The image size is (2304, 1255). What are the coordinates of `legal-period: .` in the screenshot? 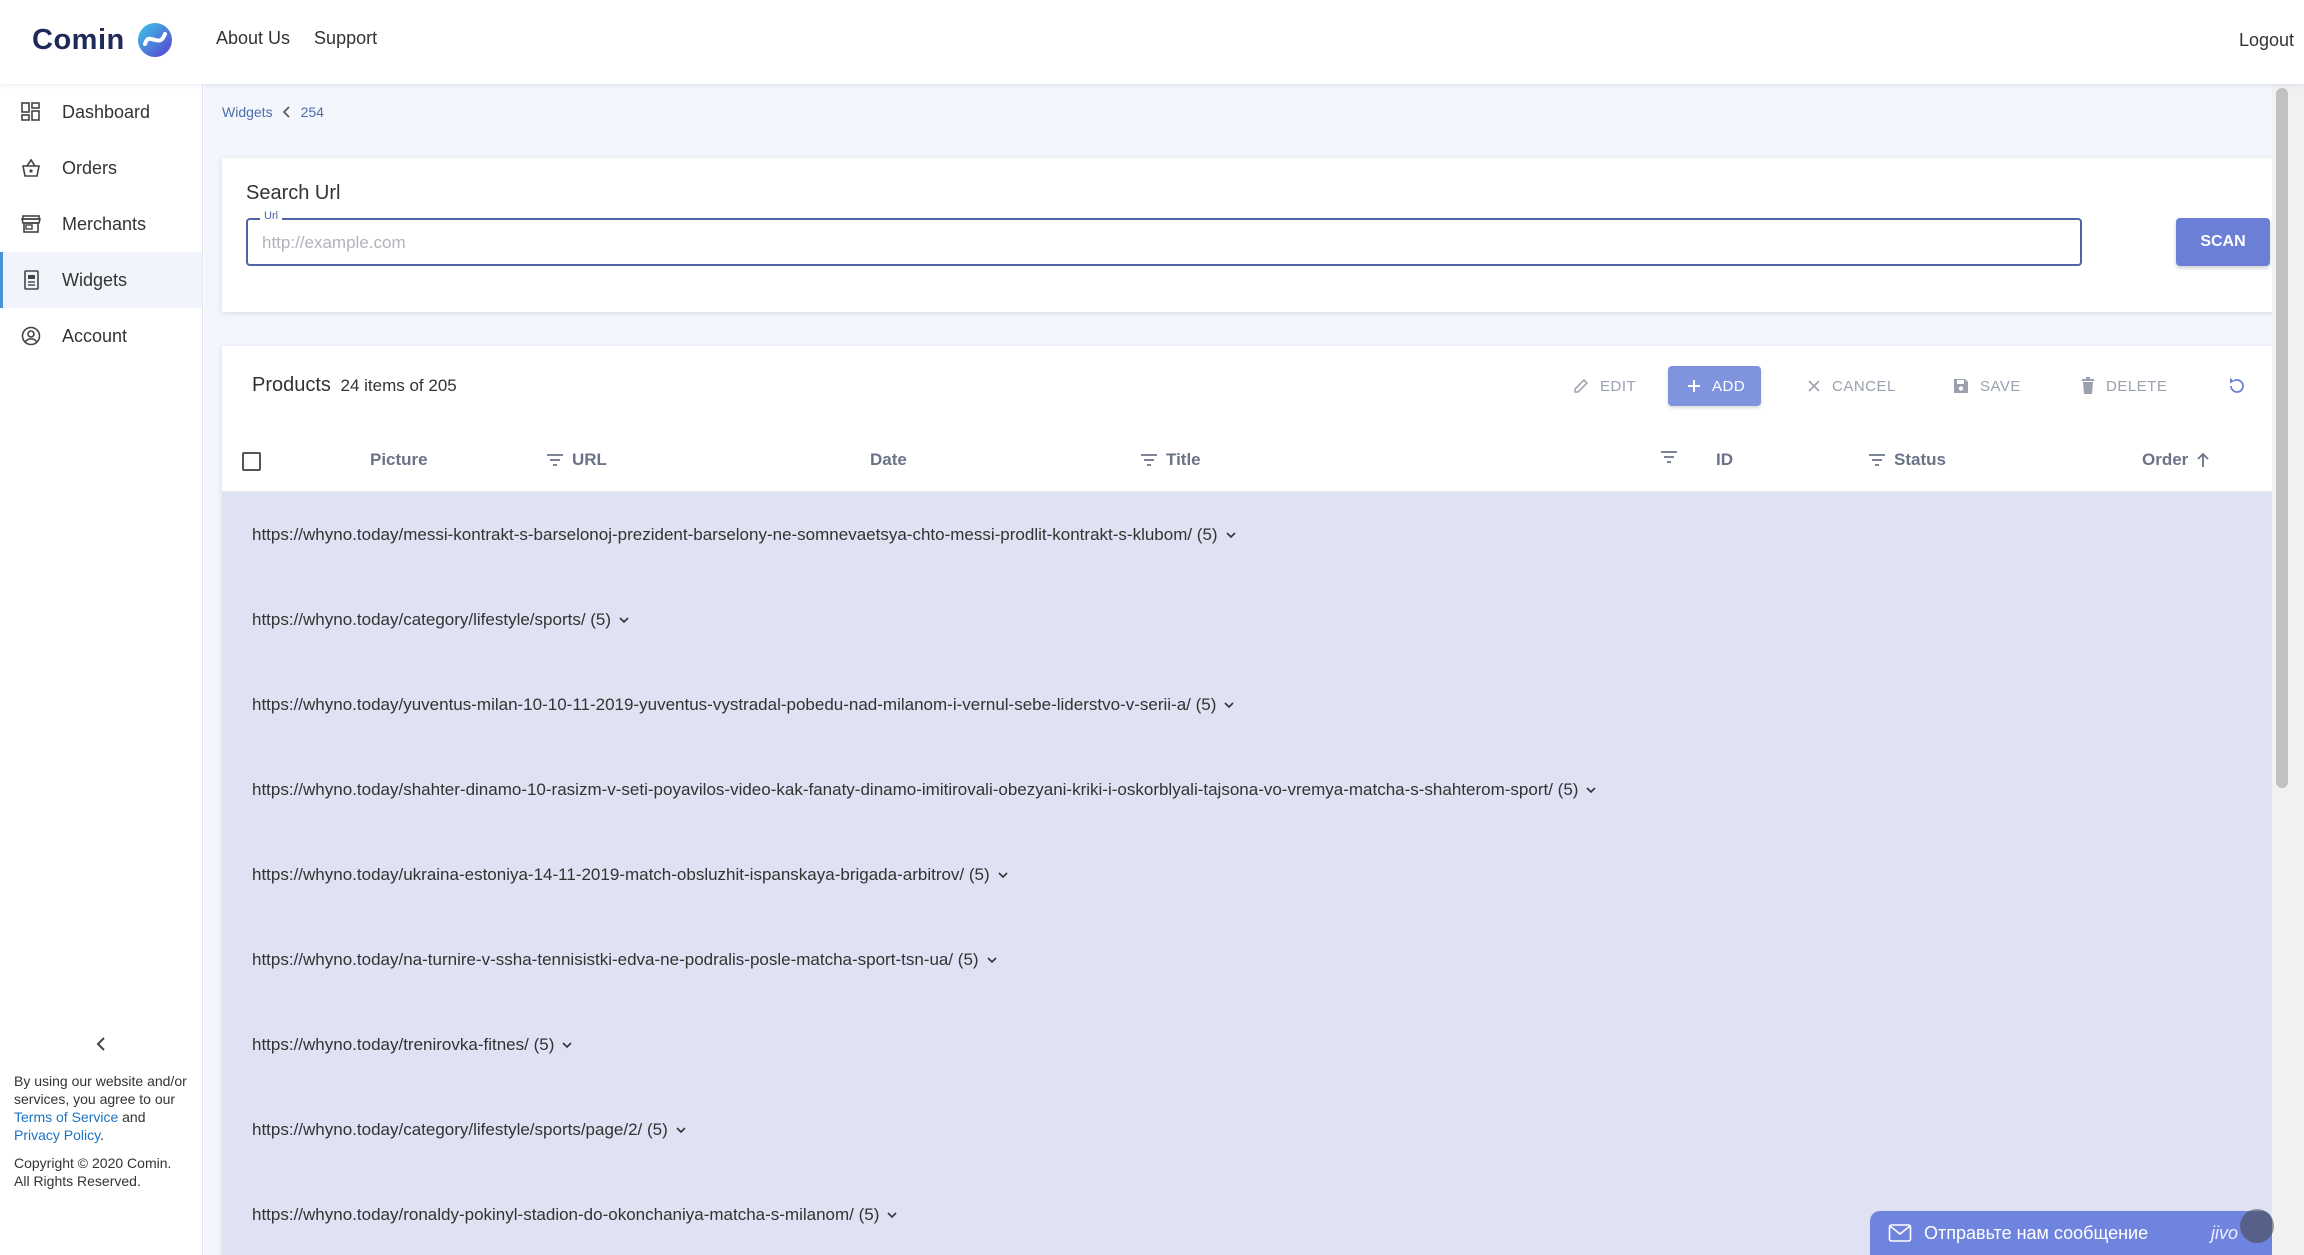 It's located at (102, 1135).